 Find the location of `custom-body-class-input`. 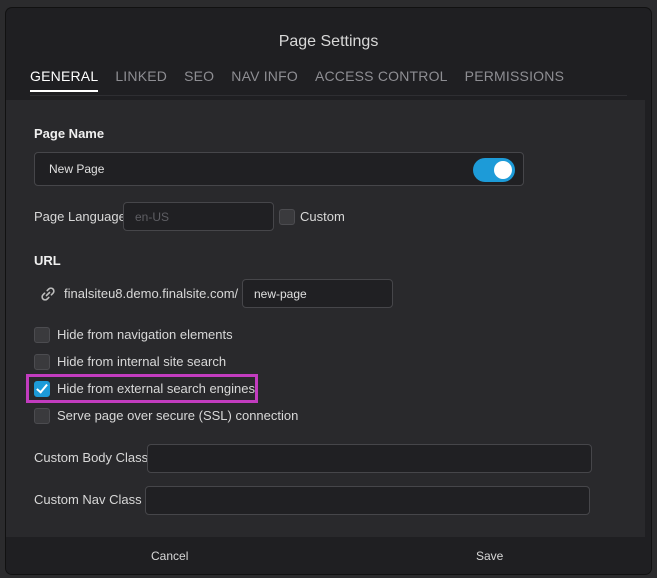

custom-body-class-input is located at coordinates (369, 458).